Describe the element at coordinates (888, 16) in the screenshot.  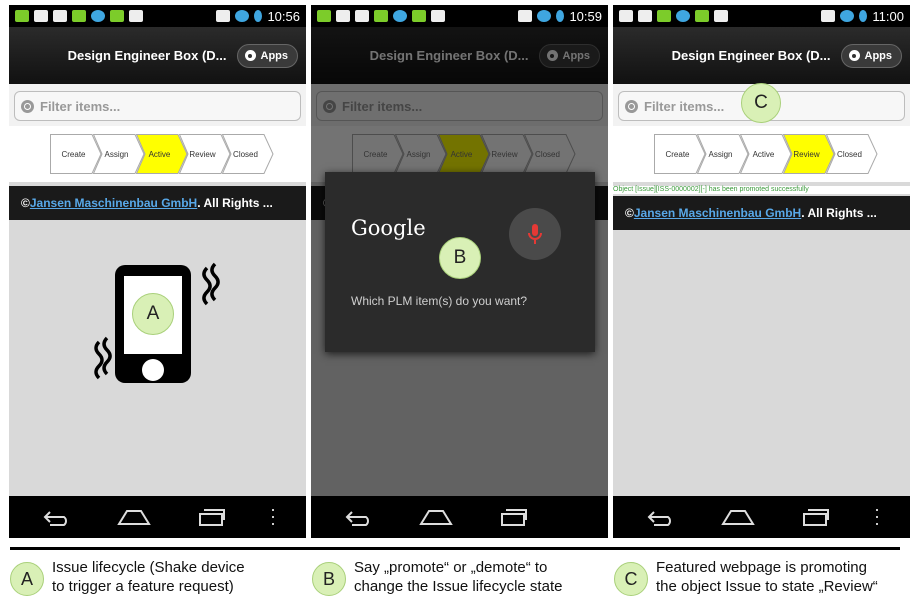
I see `clock: 11:00` at that location.